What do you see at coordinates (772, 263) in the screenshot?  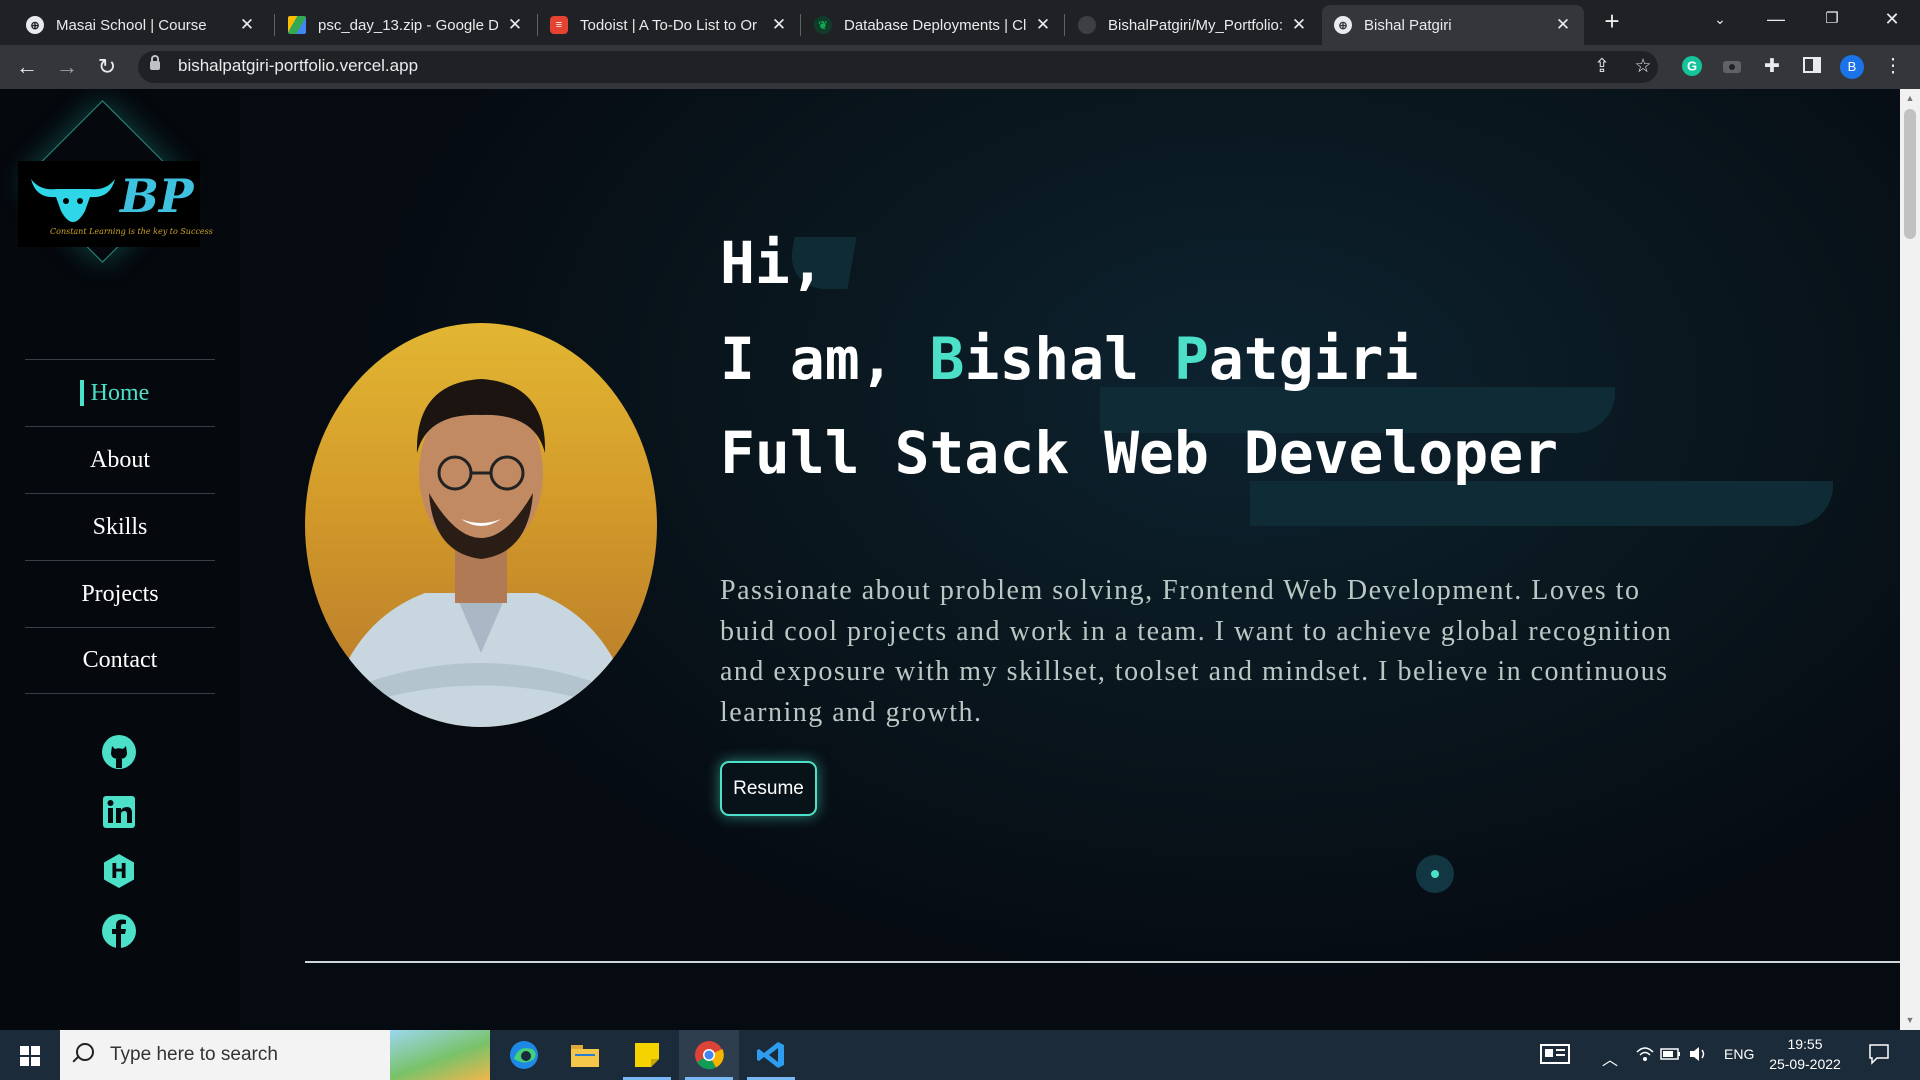 I see `hero-greeting: Hi,` at bounding box center [772, 263].